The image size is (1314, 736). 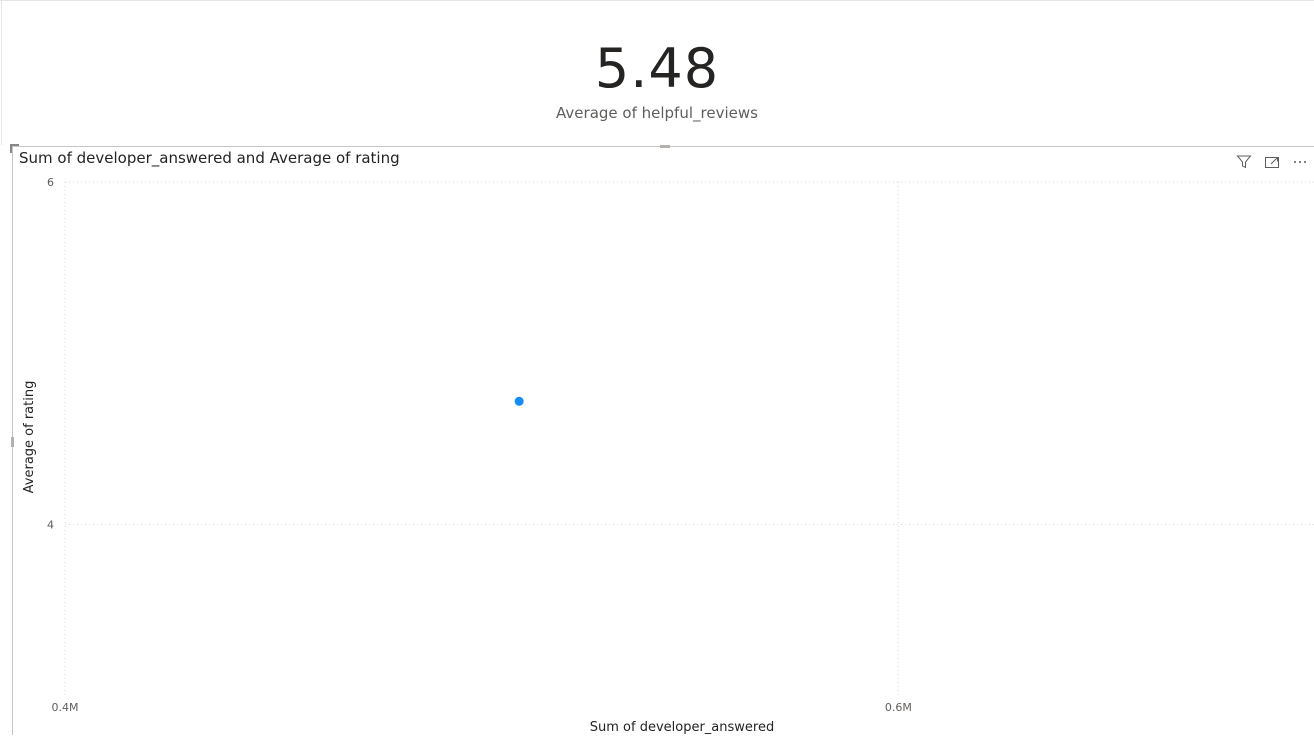 I want to click on x-tick-label: 0.4M, so click(x=65, y=707).